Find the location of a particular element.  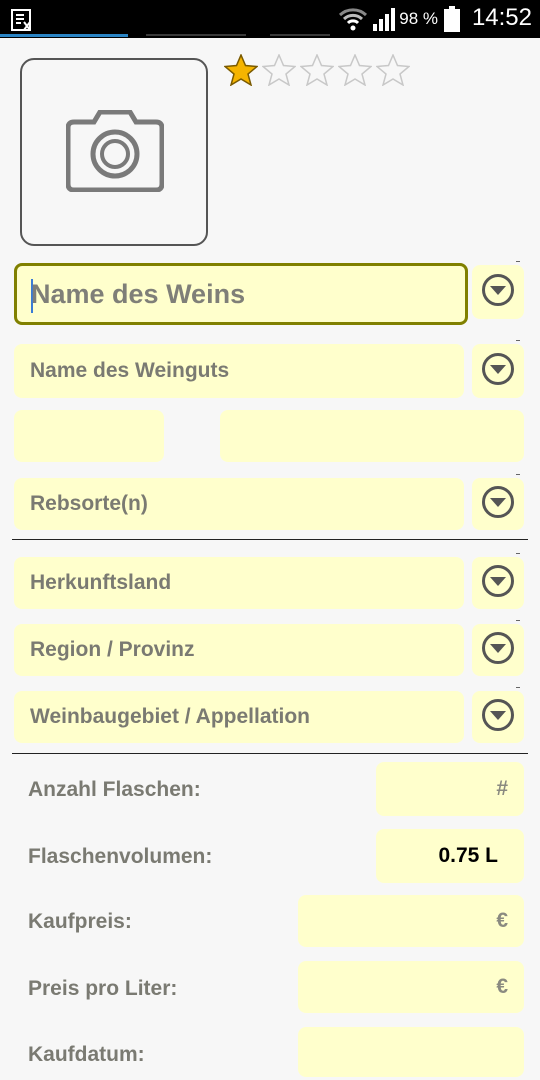

appellation-dropdown-button is located at coordinates (498, 715).